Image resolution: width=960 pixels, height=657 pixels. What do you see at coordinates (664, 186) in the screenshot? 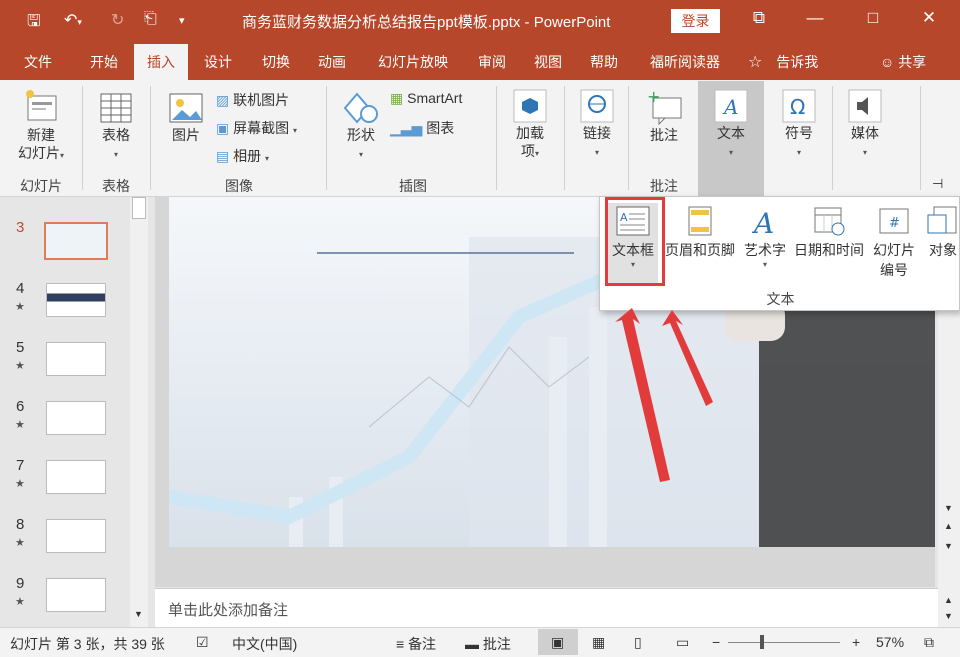
I see `group-label-comments: 批注` at bounding box center [664, 186].